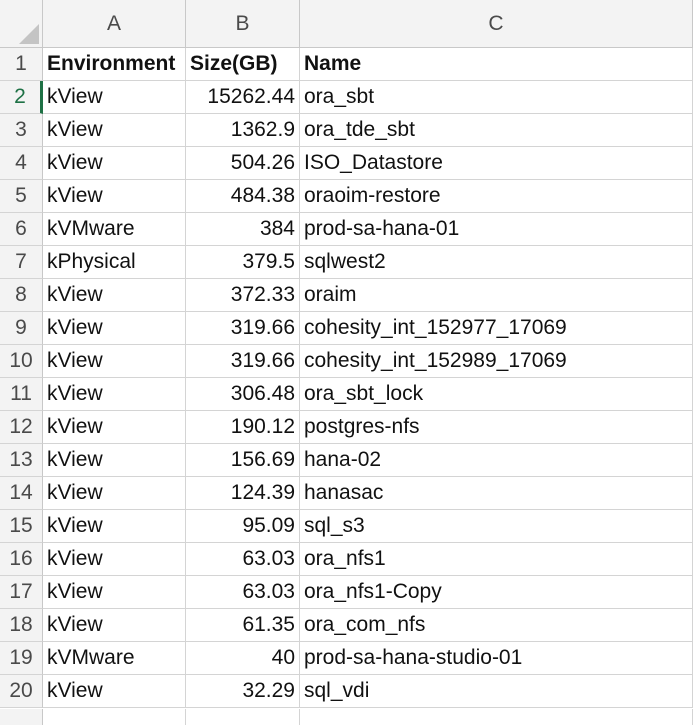  Describe the element at coordinates (243, 64) in the screenshot. I see `header-cell-size: Size(GB)` at that location.